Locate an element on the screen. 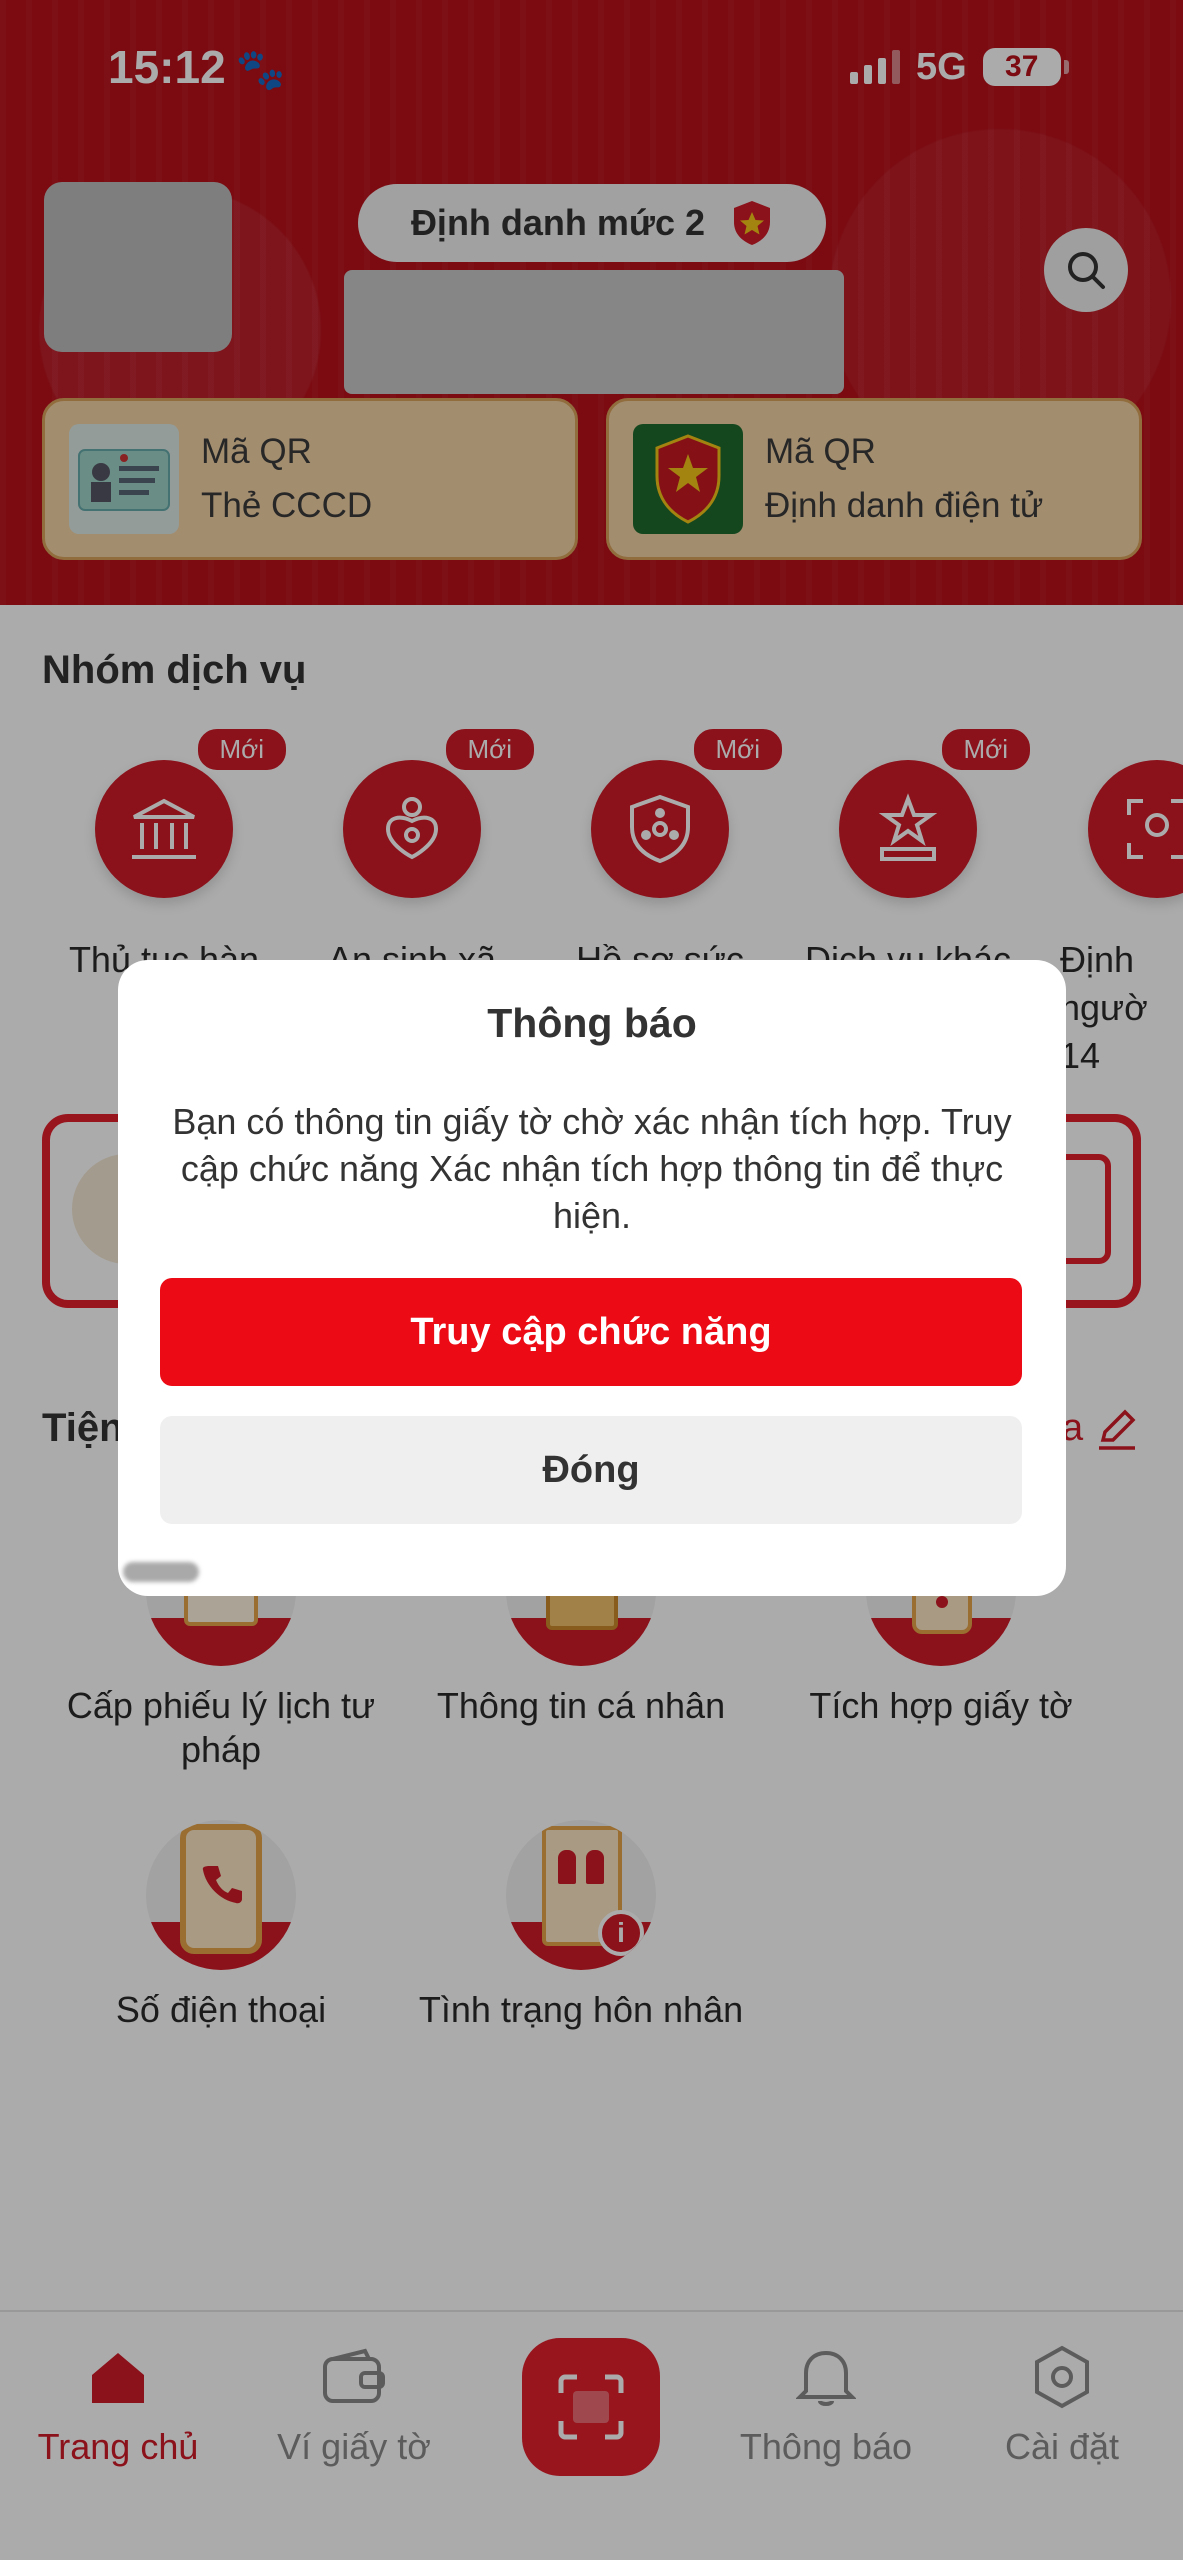 The width and height of the screenshot is (1183, 2560). close-button: Đóng is located at coordinates (591, 1470).